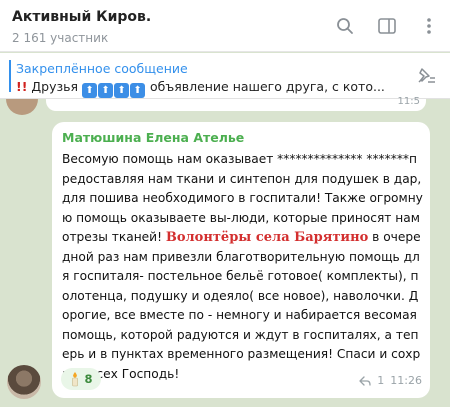 This screenshot has width=450, height=407. What do you see at coordinates (365, 380) in the screenshot?
I see `reply-icon` at bounding box center [365, 380].